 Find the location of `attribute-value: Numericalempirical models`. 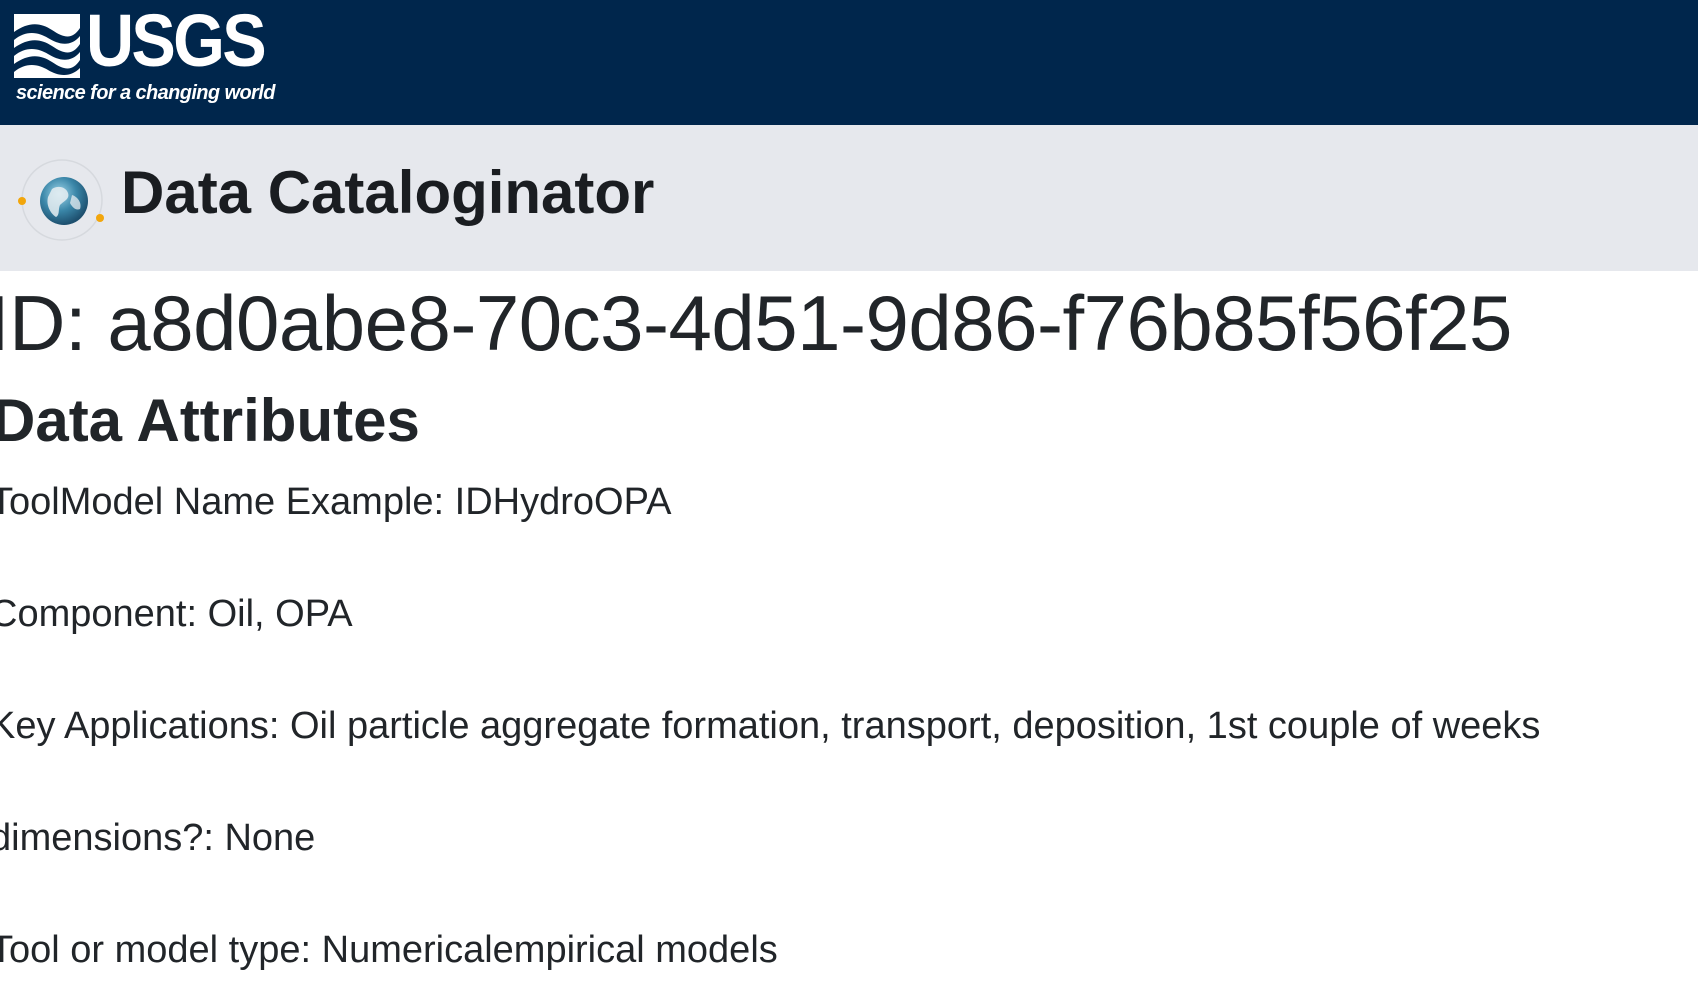

attribute-value: Numericalempirical models is located at coordinates (549, 950).